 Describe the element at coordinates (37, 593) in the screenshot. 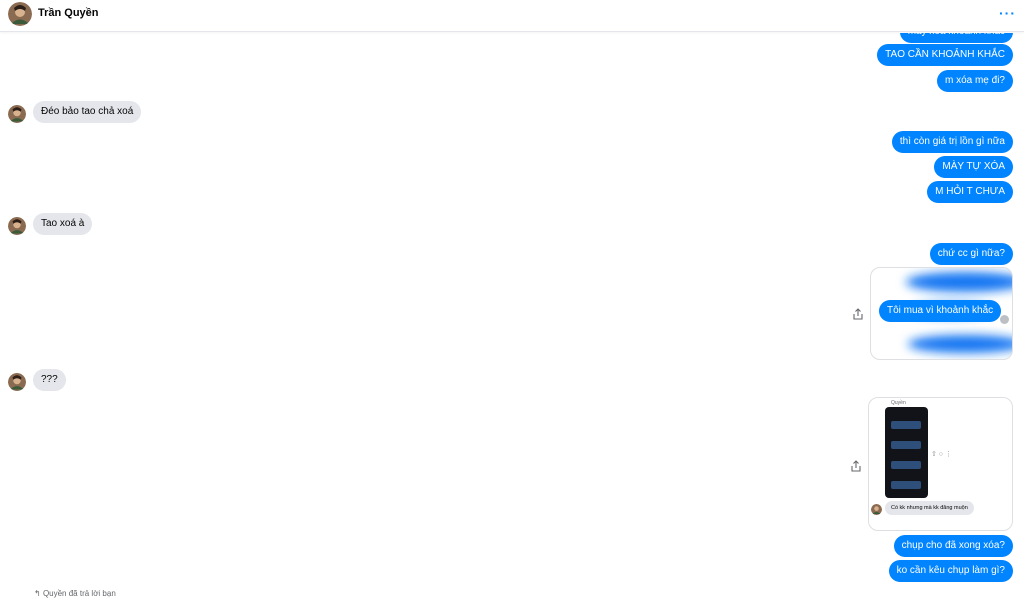

I see `reply-arrow-icon: ↰` at that location.